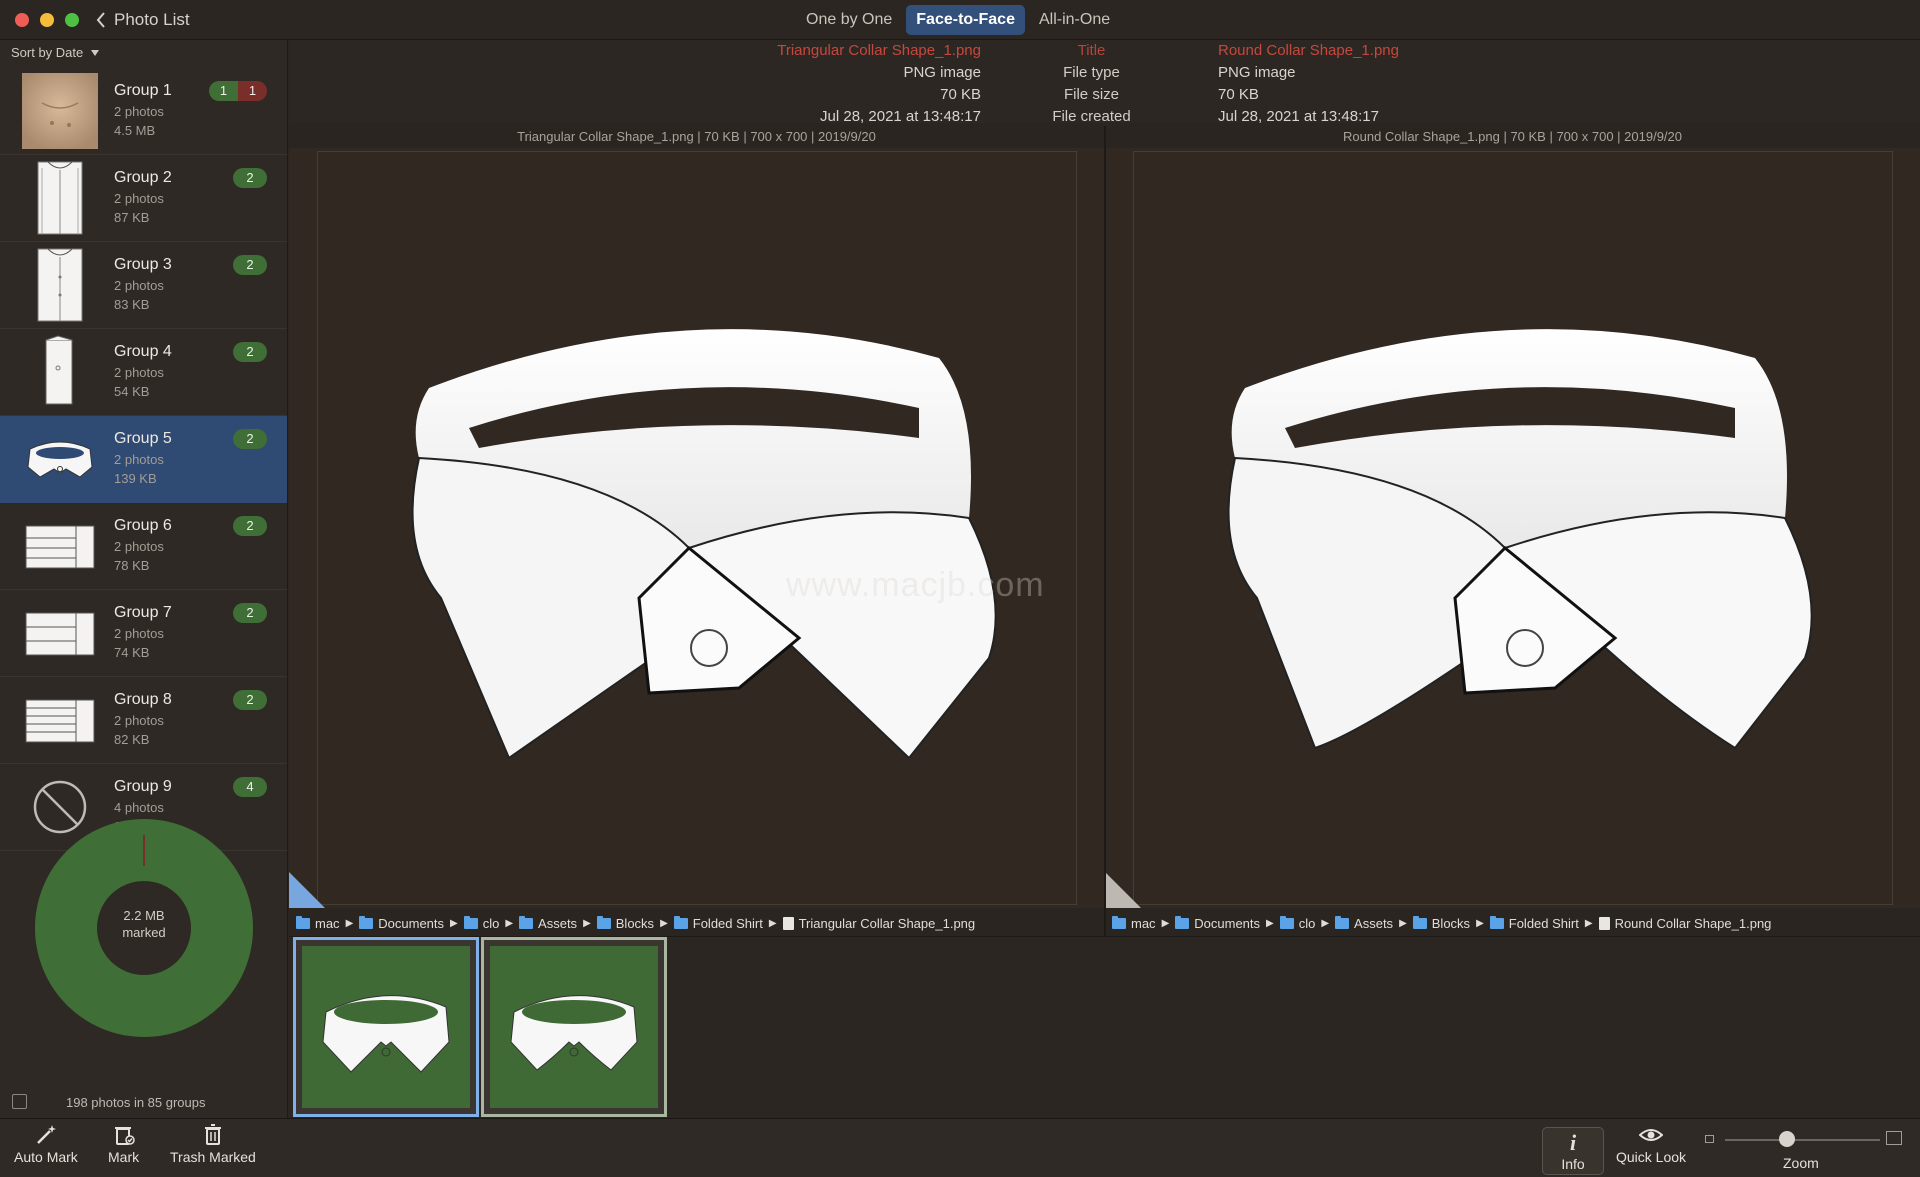  Describe the element at coordinates (60, 459) in the screenshot. I see `collar-icon` at that location.